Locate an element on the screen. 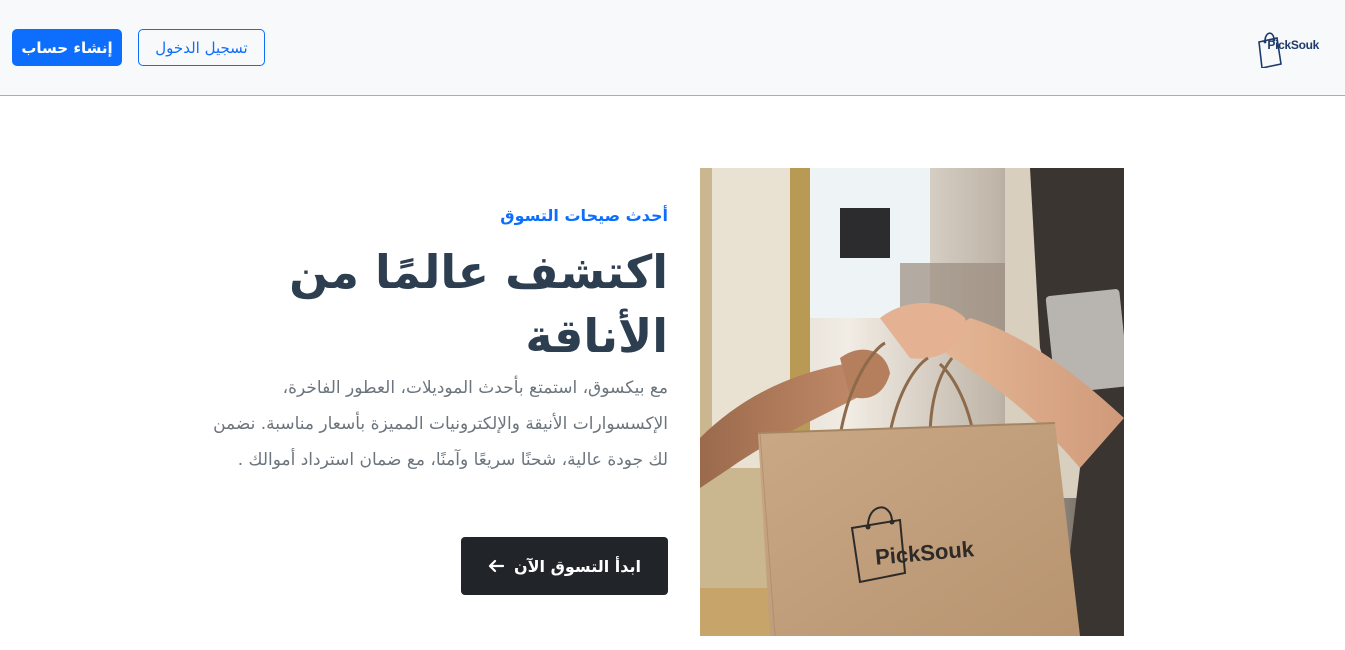 The image size is (1345, 650). signup-button: إنشاء حساب is located at coordinates (67, 47).